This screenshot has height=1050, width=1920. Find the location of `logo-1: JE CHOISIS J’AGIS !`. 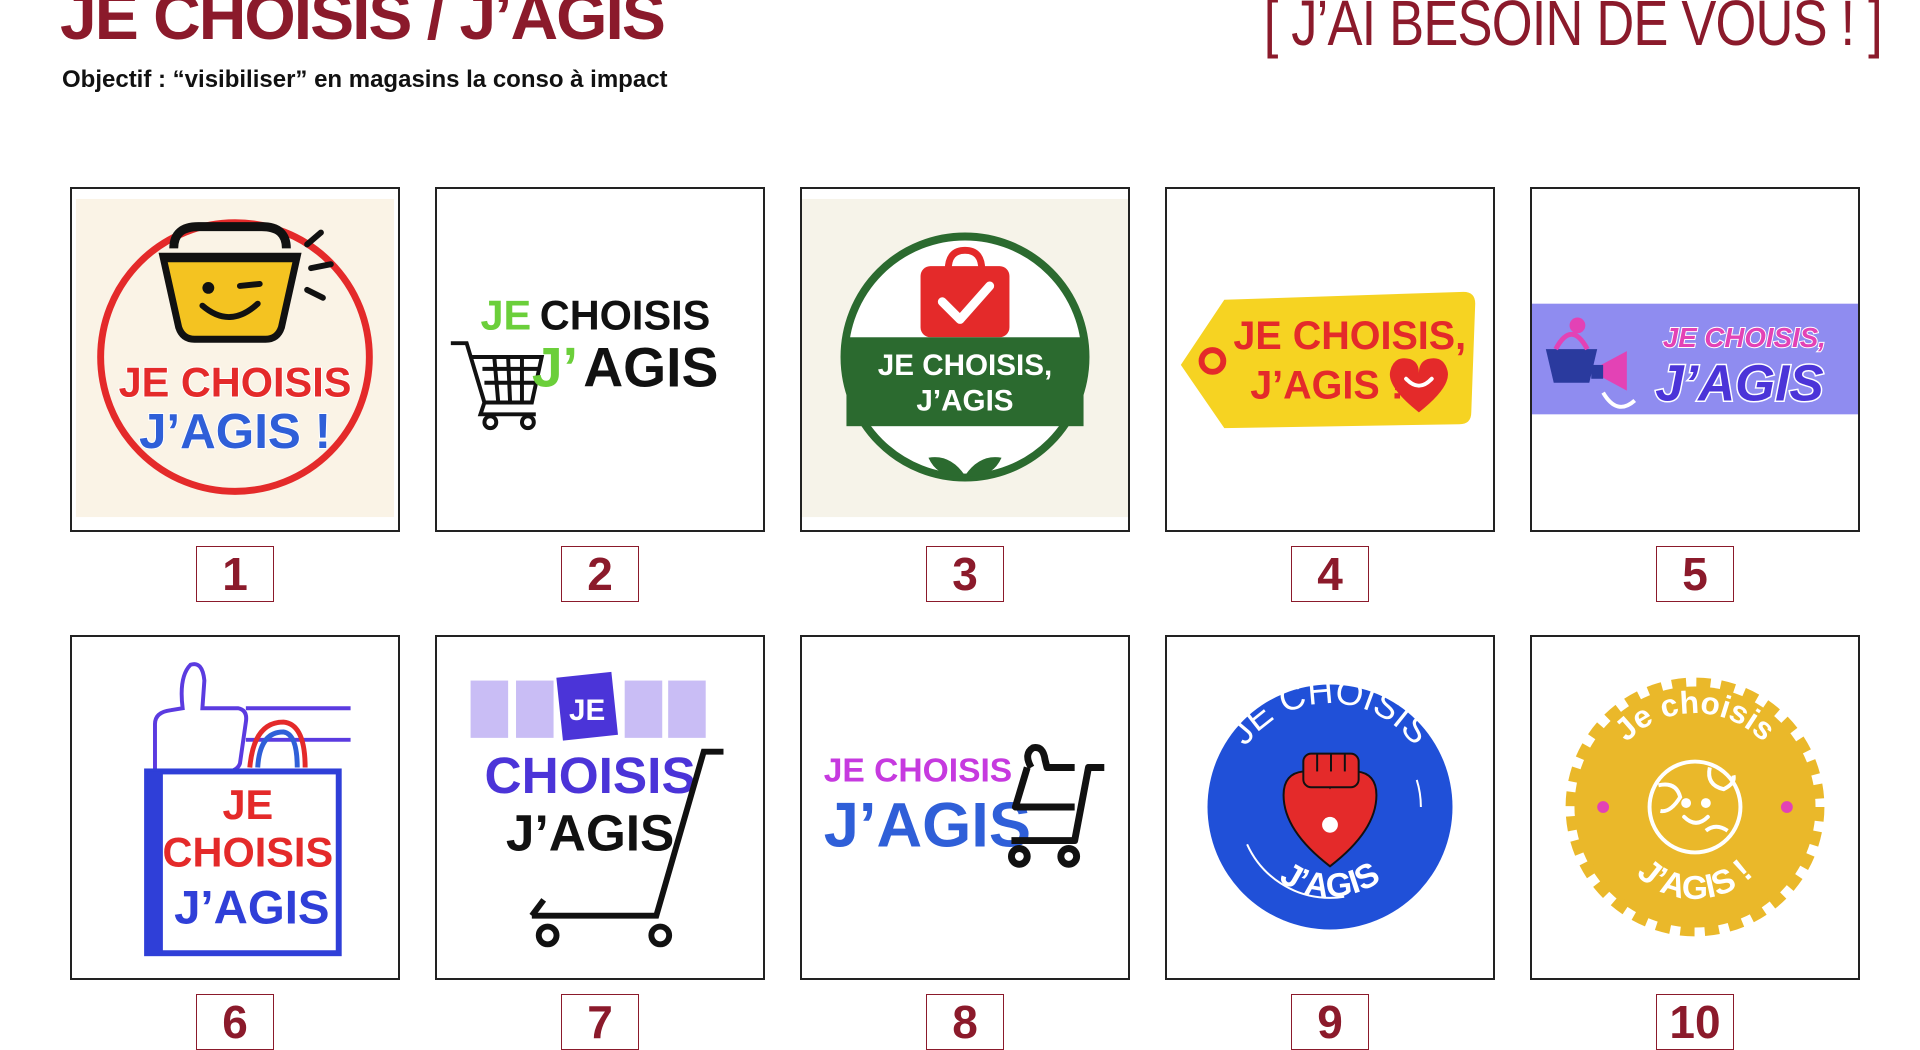

logo-1: JE CHOISIS J’AGIS ! is located at coordinates (235, 358).